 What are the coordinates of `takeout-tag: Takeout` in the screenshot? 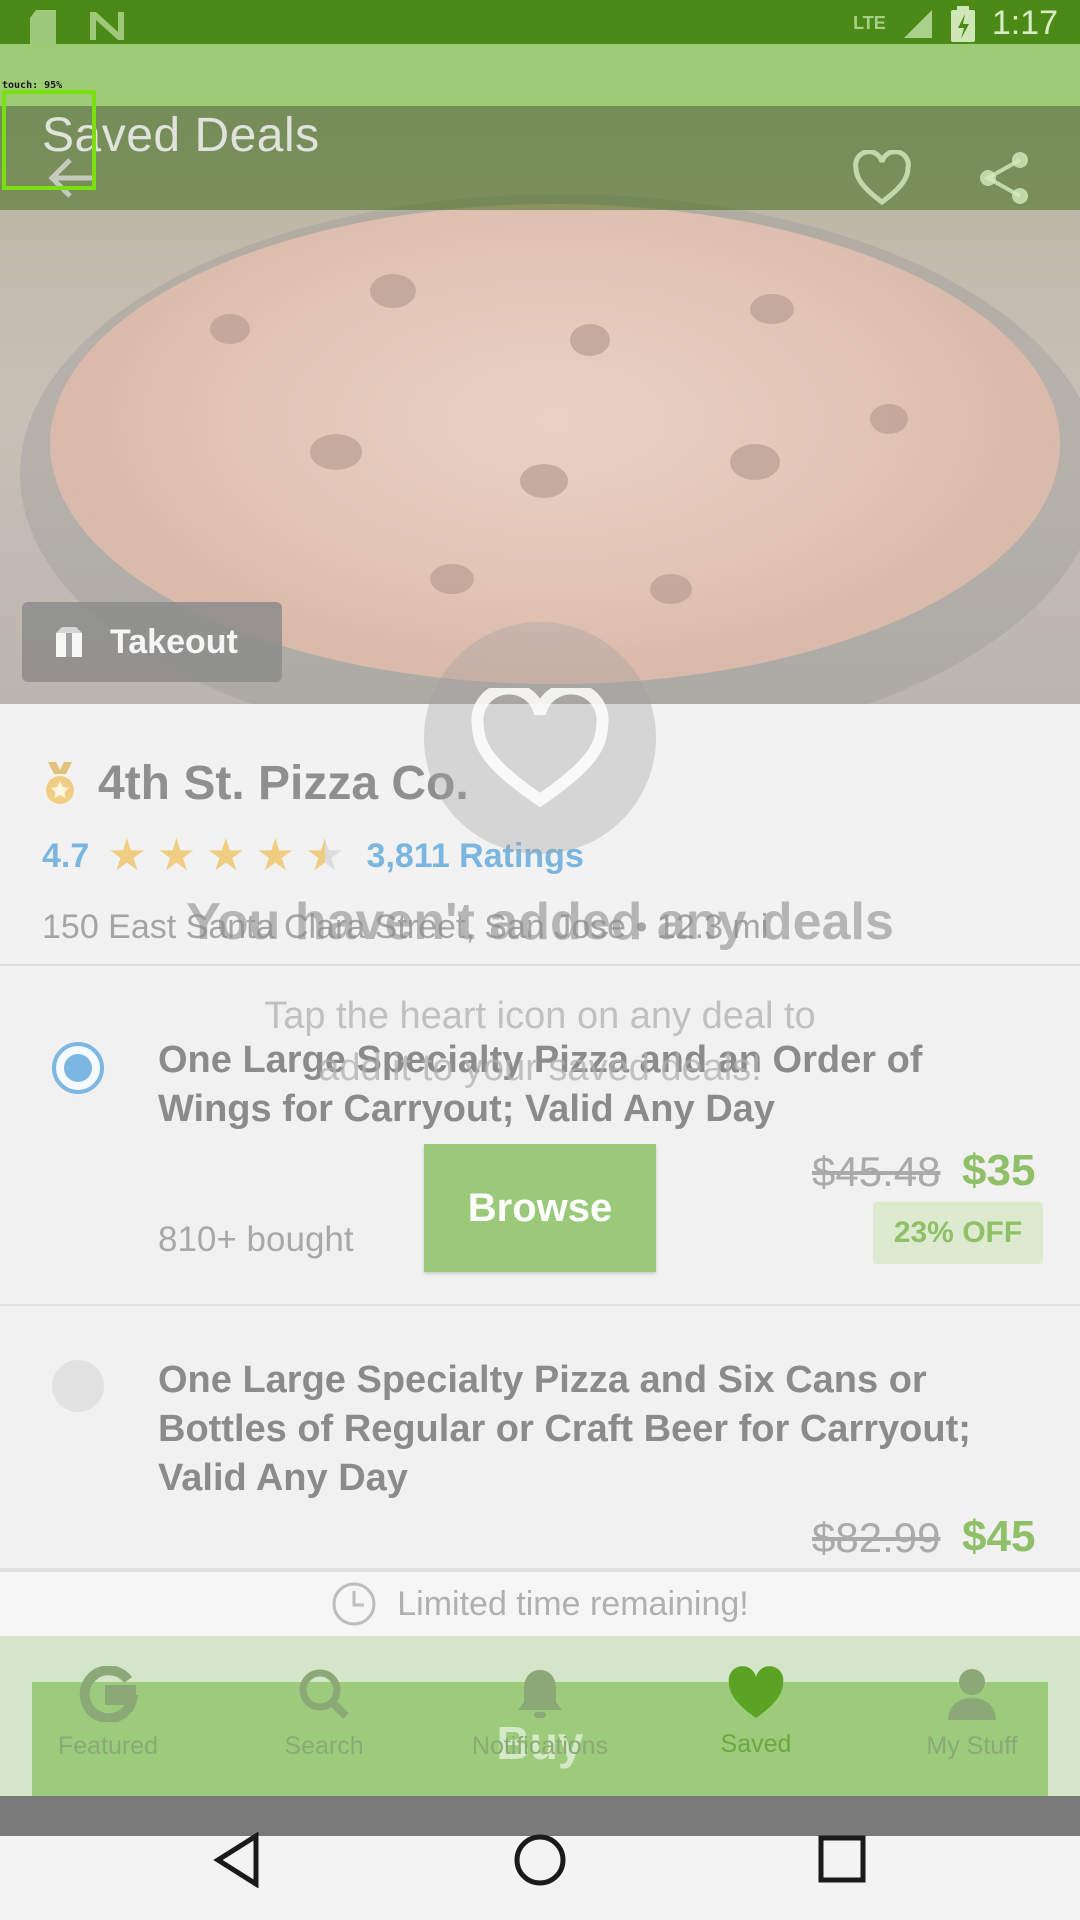 It's located at (152, 642).